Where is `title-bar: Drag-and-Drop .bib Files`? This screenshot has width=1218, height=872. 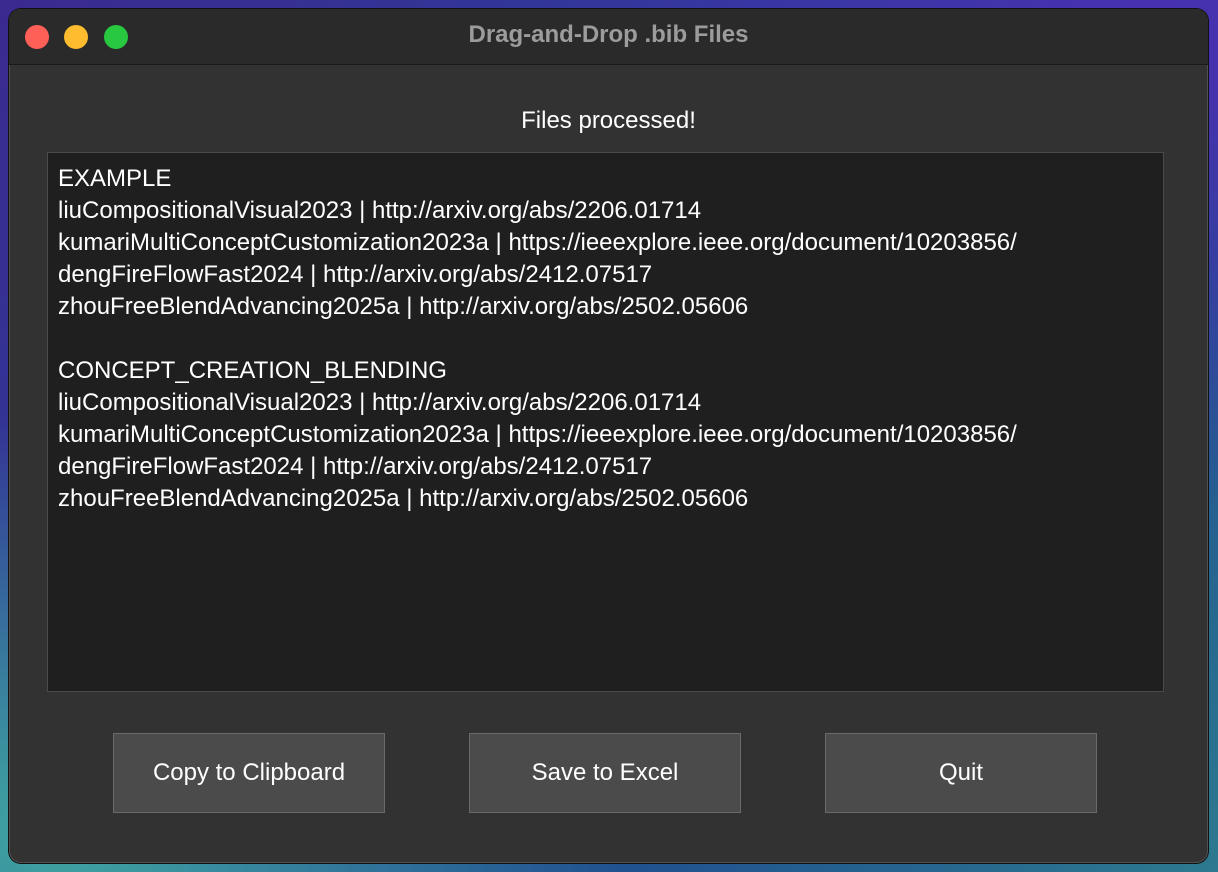 title-bar: Drag-and-Drop .bib Files is located at coordinates (608, 37).